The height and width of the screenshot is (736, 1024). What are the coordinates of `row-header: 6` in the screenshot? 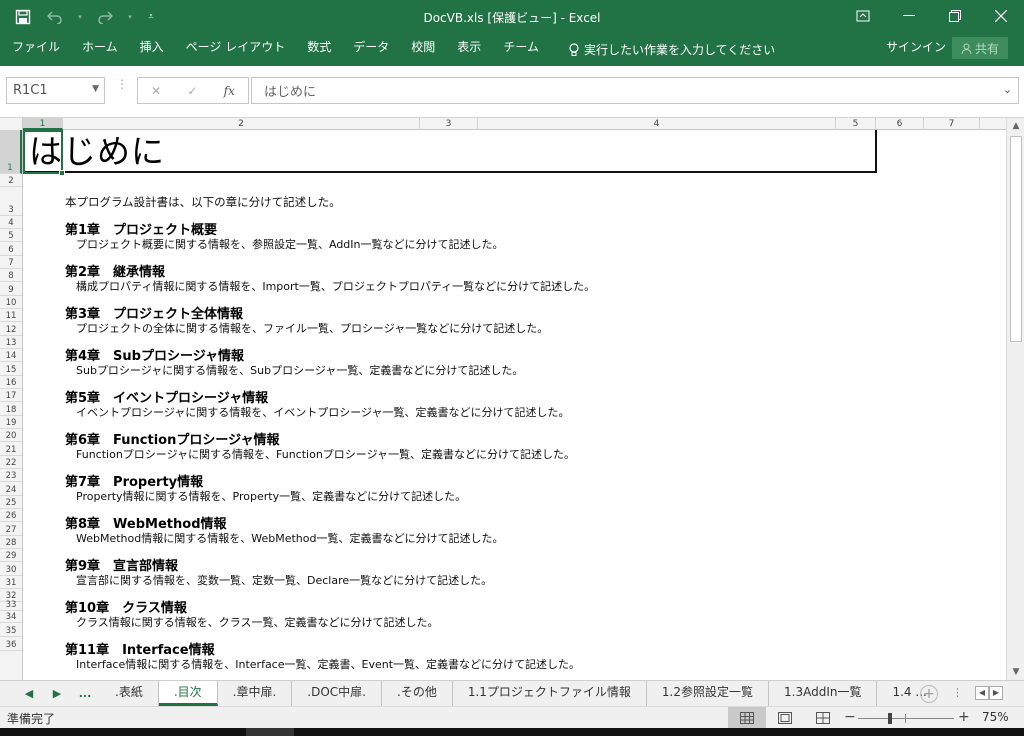 It's located at (11, 249).